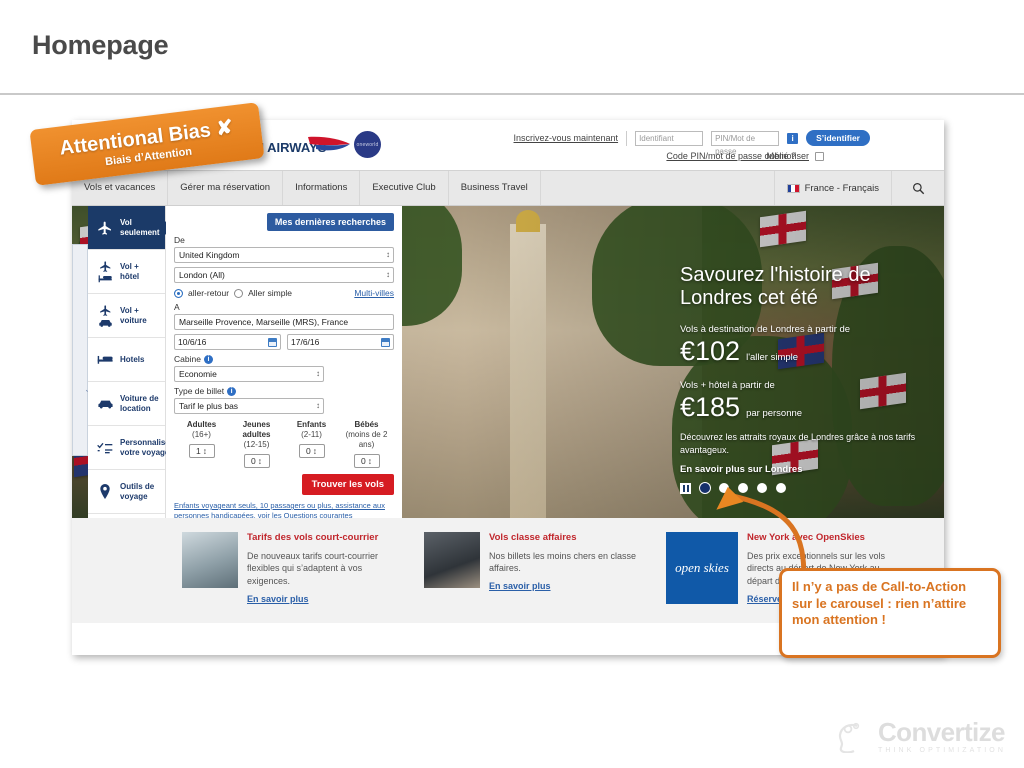 The height and width of the screenshot is (768, 1024). What do you see at coordinates (452, 560) in the screenshot?
I see `business-seat-photo` at bounding box center [452, 560].